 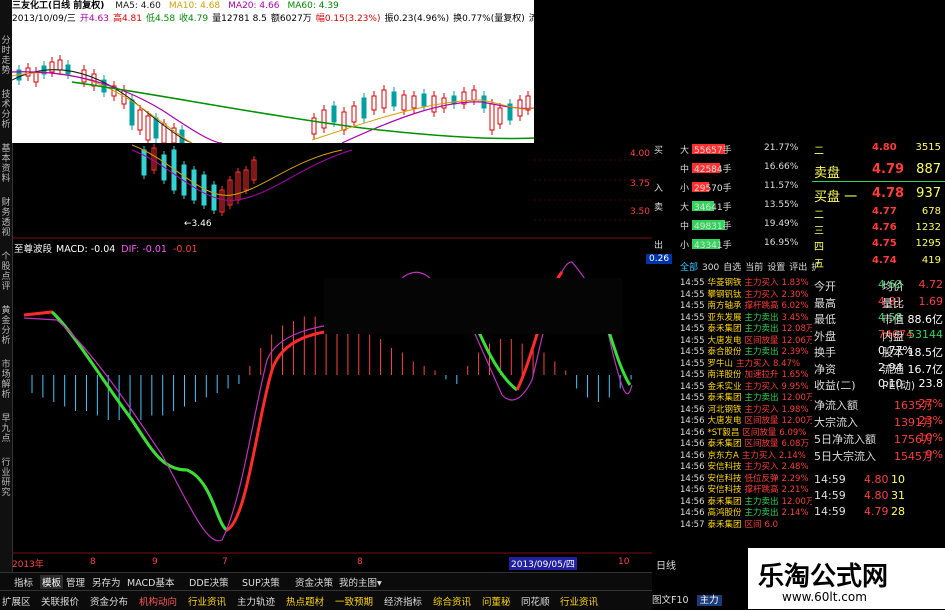 What do you see at coordinates (898, 511) in the screenshot?
I see `trade-vol: 28` at bounding box center [898, 511].